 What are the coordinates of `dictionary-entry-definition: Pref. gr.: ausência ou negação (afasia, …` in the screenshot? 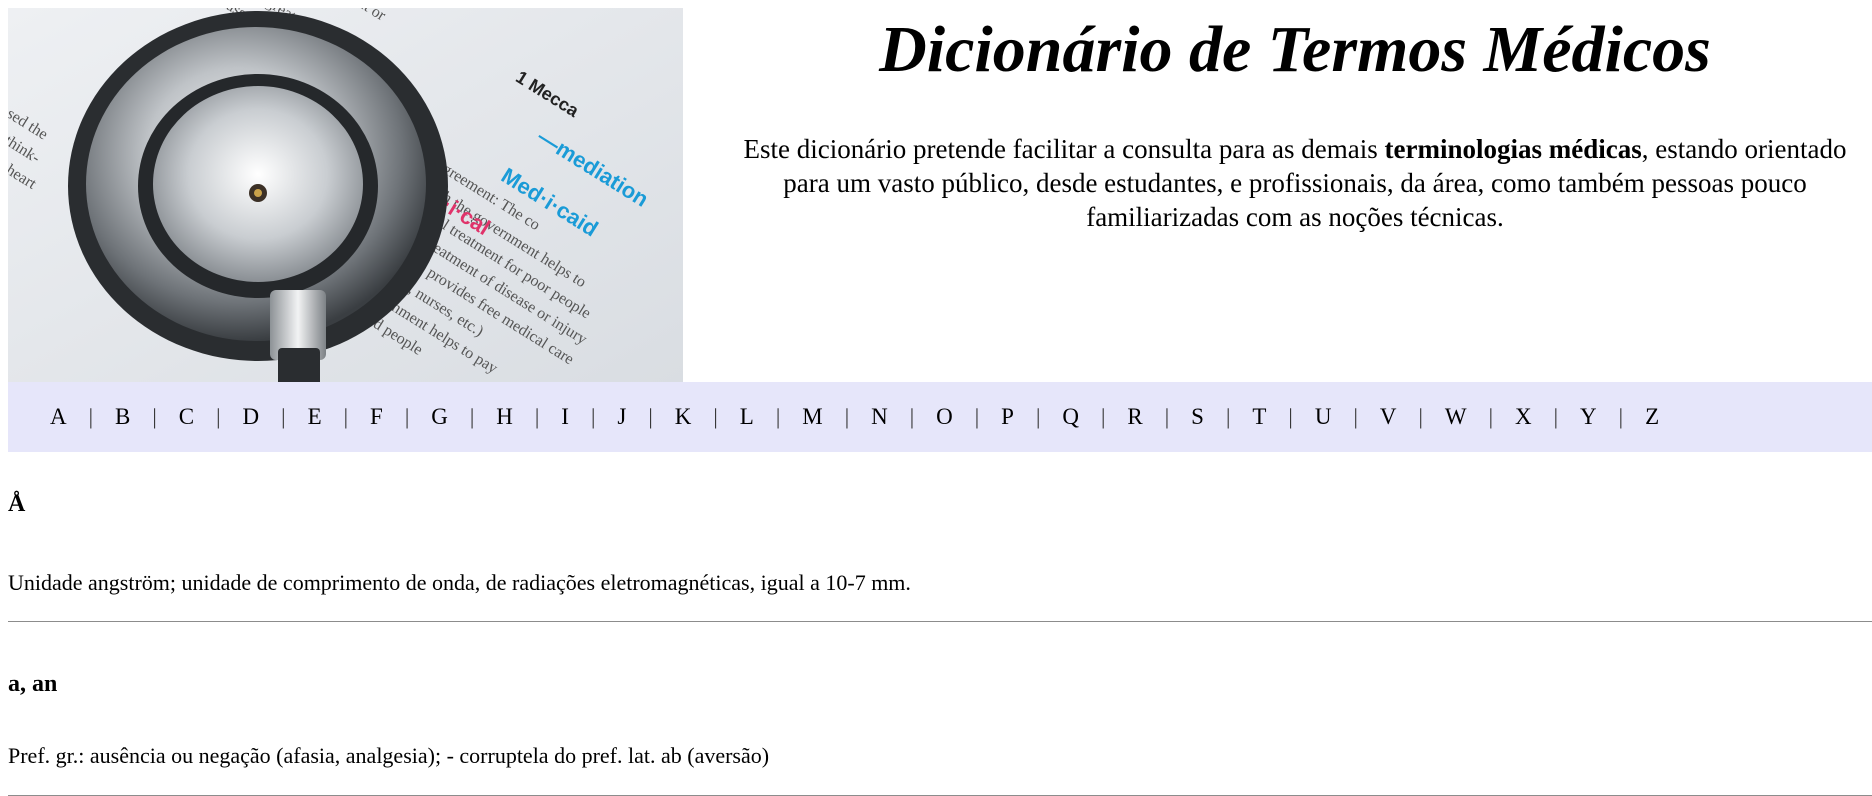 It's located at (940, 756).